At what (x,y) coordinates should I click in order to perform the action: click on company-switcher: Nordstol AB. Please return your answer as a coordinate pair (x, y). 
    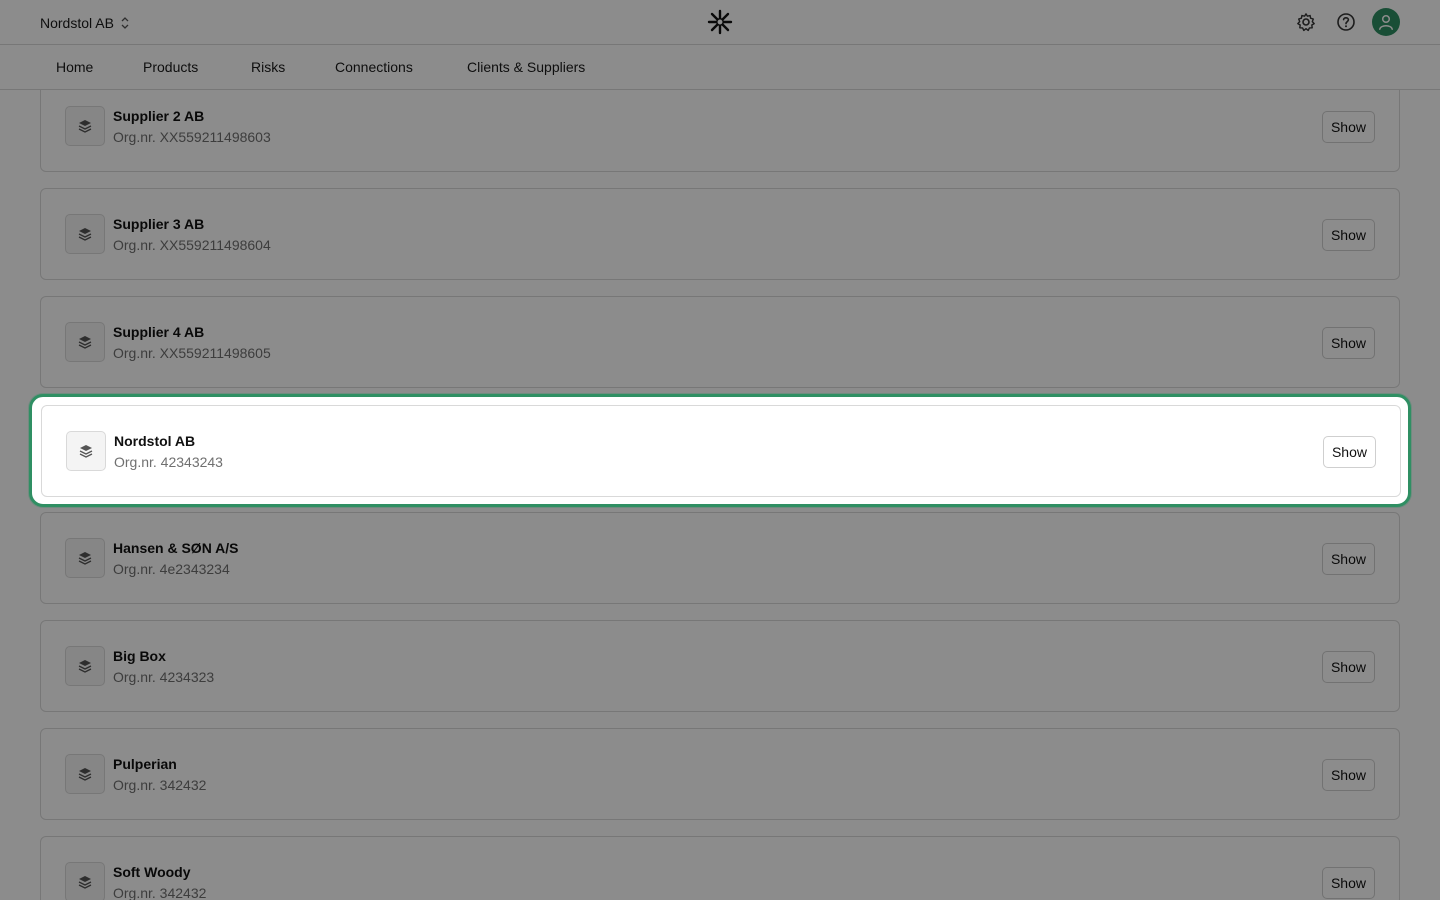
    Looking at the image, I should click on (85, 23).